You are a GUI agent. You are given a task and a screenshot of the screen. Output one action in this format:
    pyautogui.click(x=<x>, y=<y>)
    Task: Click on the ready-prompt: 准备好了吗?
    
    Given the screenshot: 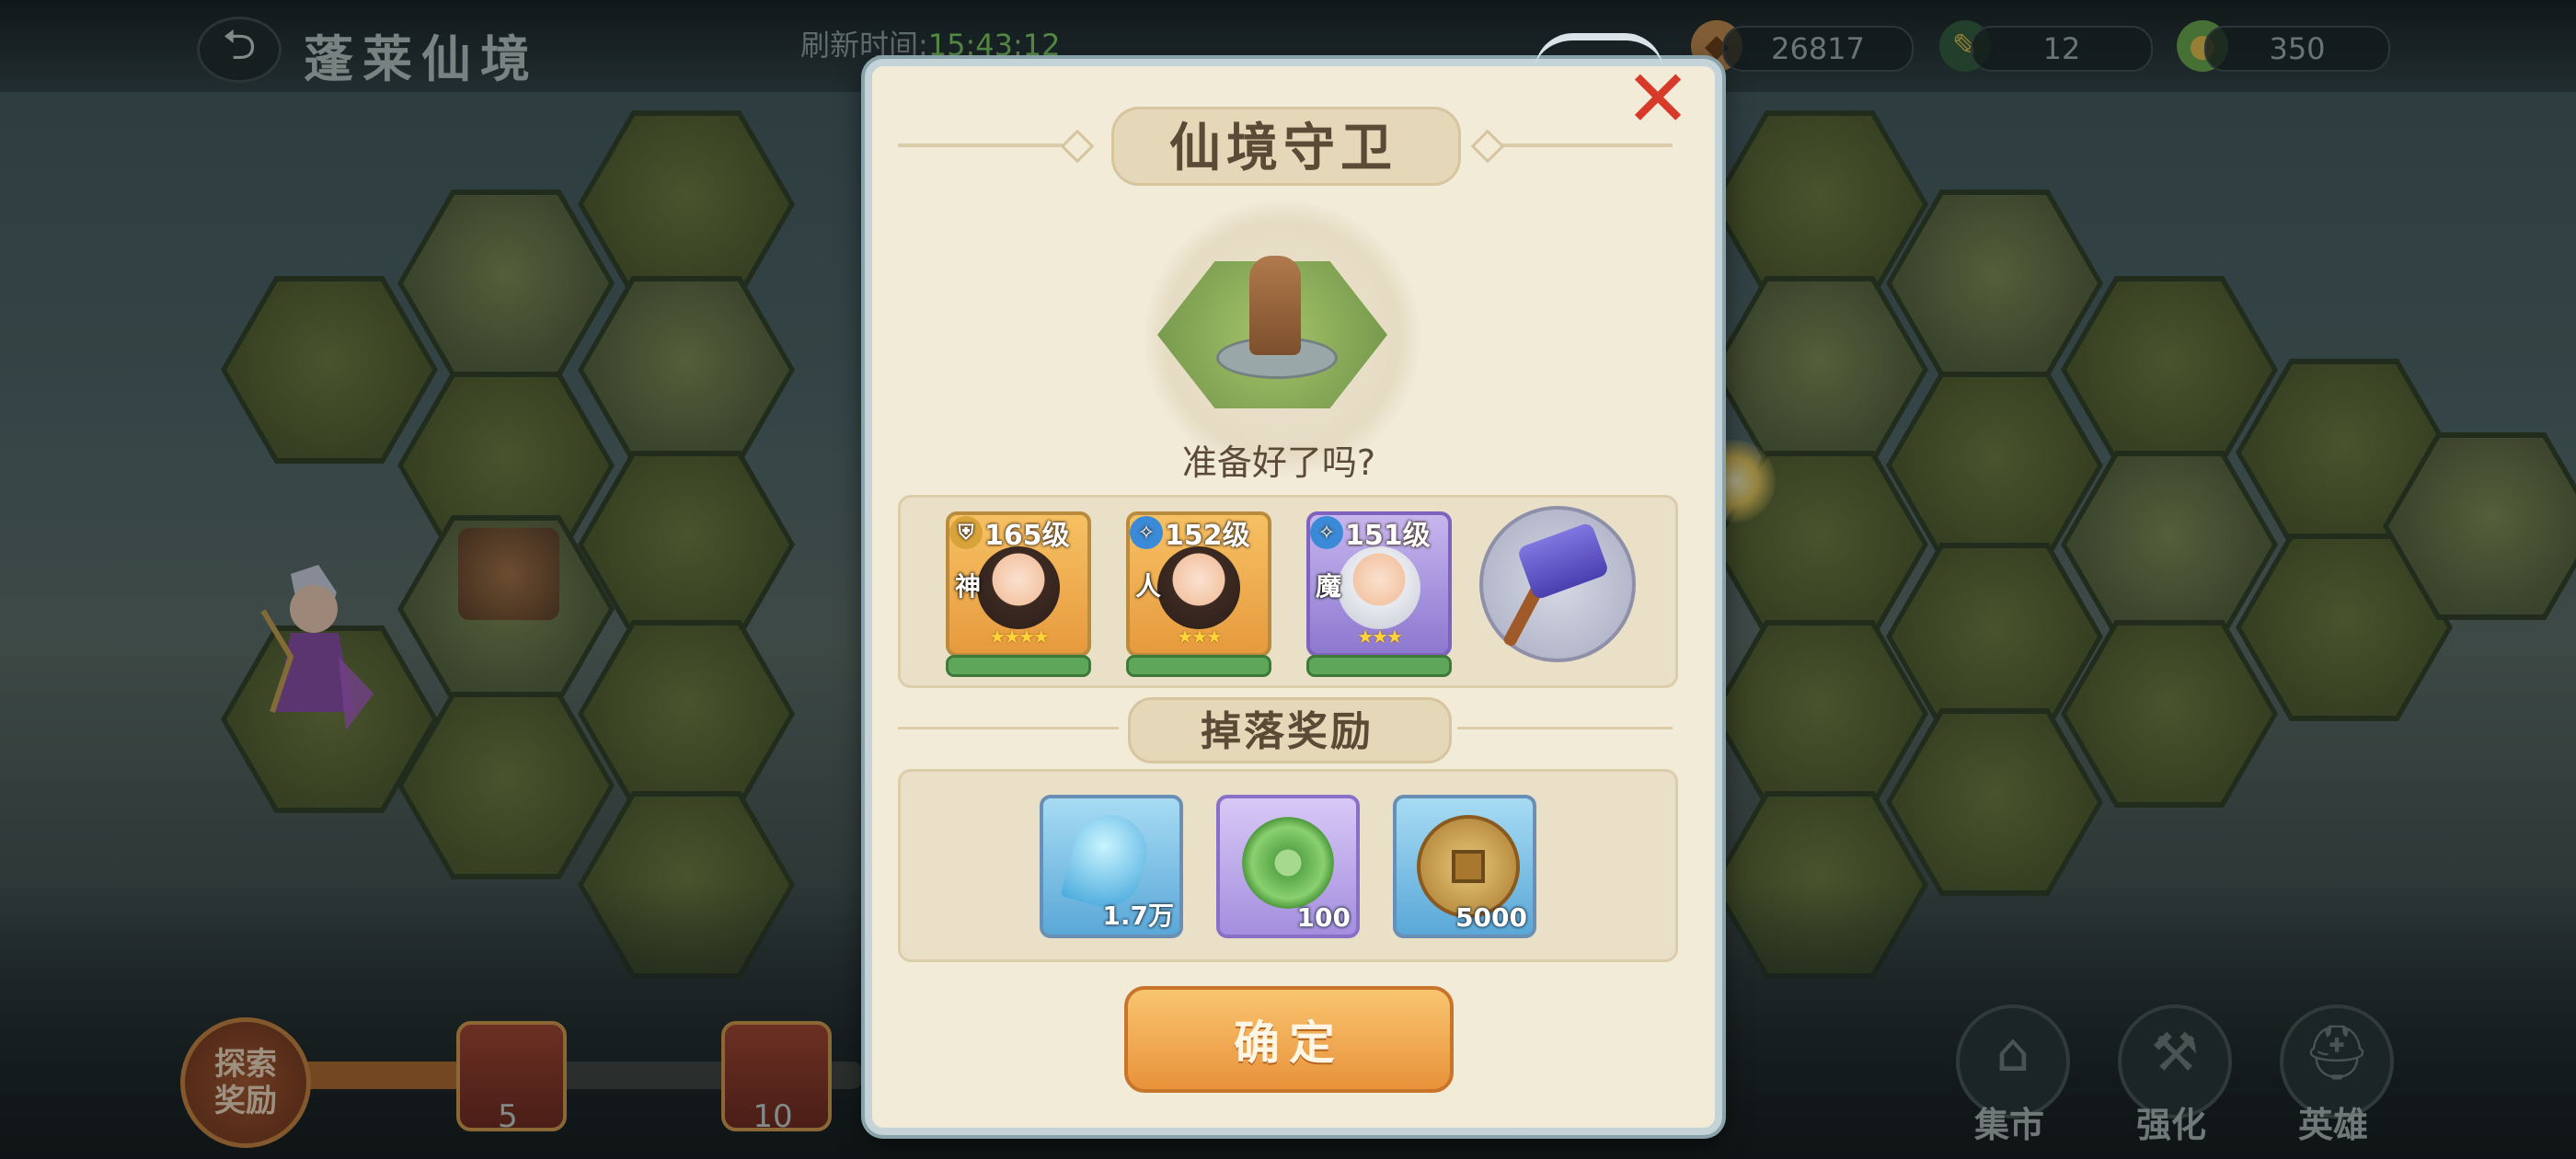 What is the action you would take?
    pyautogui.click(x=1278, y=462)
    